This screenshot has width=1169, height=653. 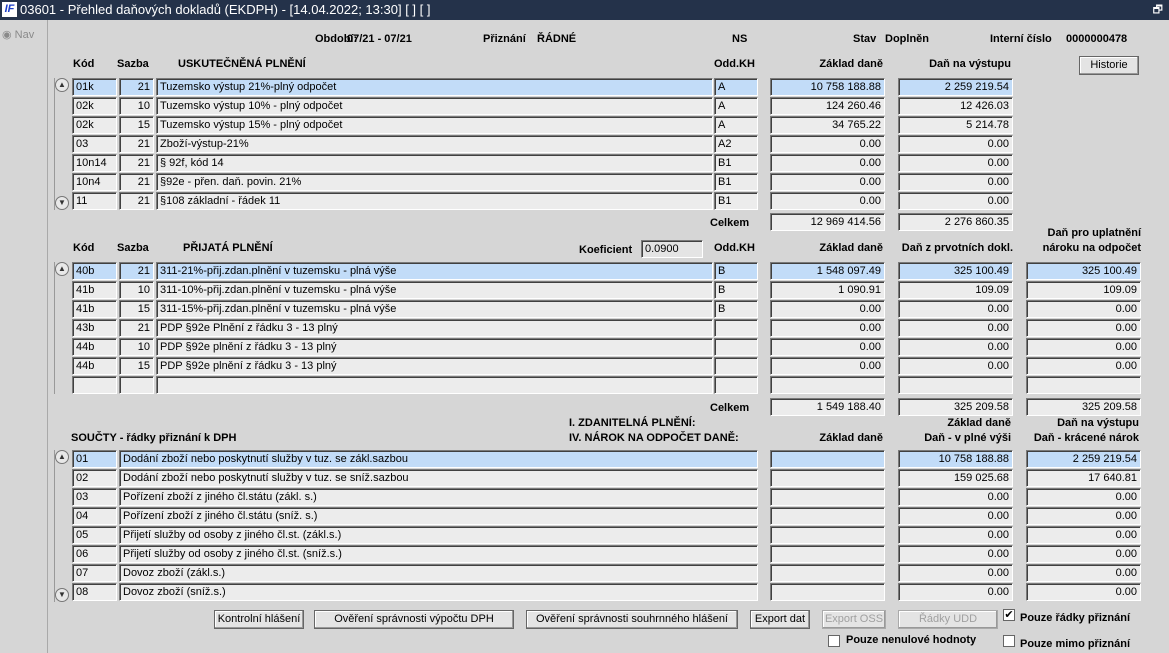 What do you see at coordinates (1083, 290) in the screenshot?
I see `narok-cell: 109.09` at bounding box center [1083, 290].